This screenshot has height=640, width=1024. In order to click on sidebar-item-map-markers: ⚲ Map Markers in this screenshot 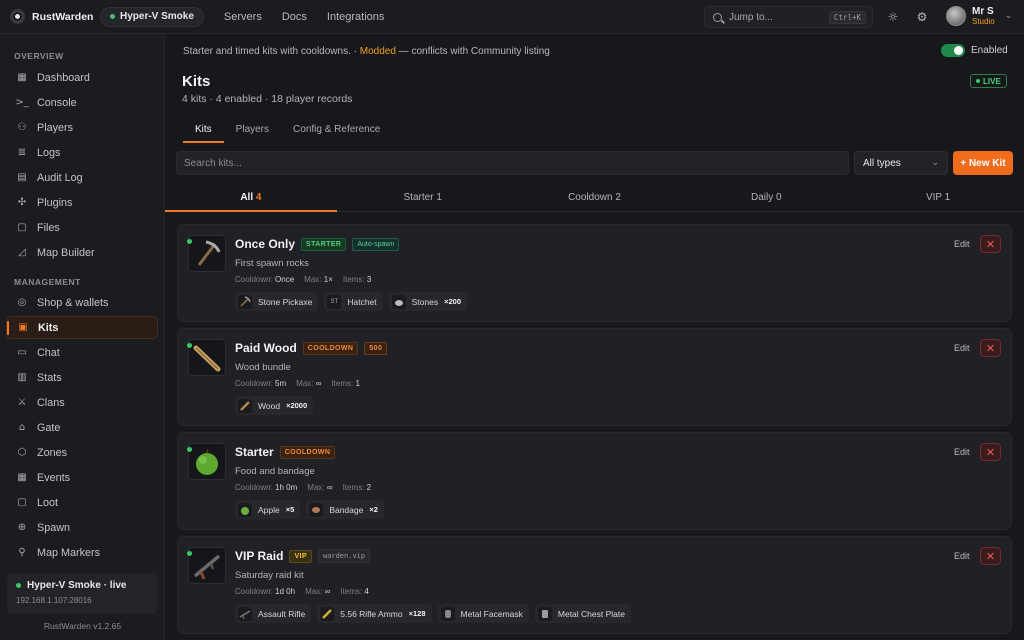, I will do `click(82, 552)`.